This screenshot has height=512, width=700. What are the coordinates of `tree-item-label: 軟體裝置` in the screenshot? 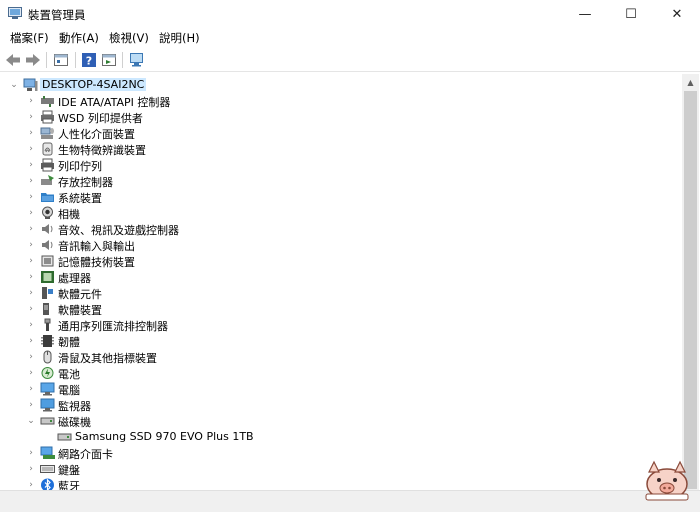 It's located at (80, 310).